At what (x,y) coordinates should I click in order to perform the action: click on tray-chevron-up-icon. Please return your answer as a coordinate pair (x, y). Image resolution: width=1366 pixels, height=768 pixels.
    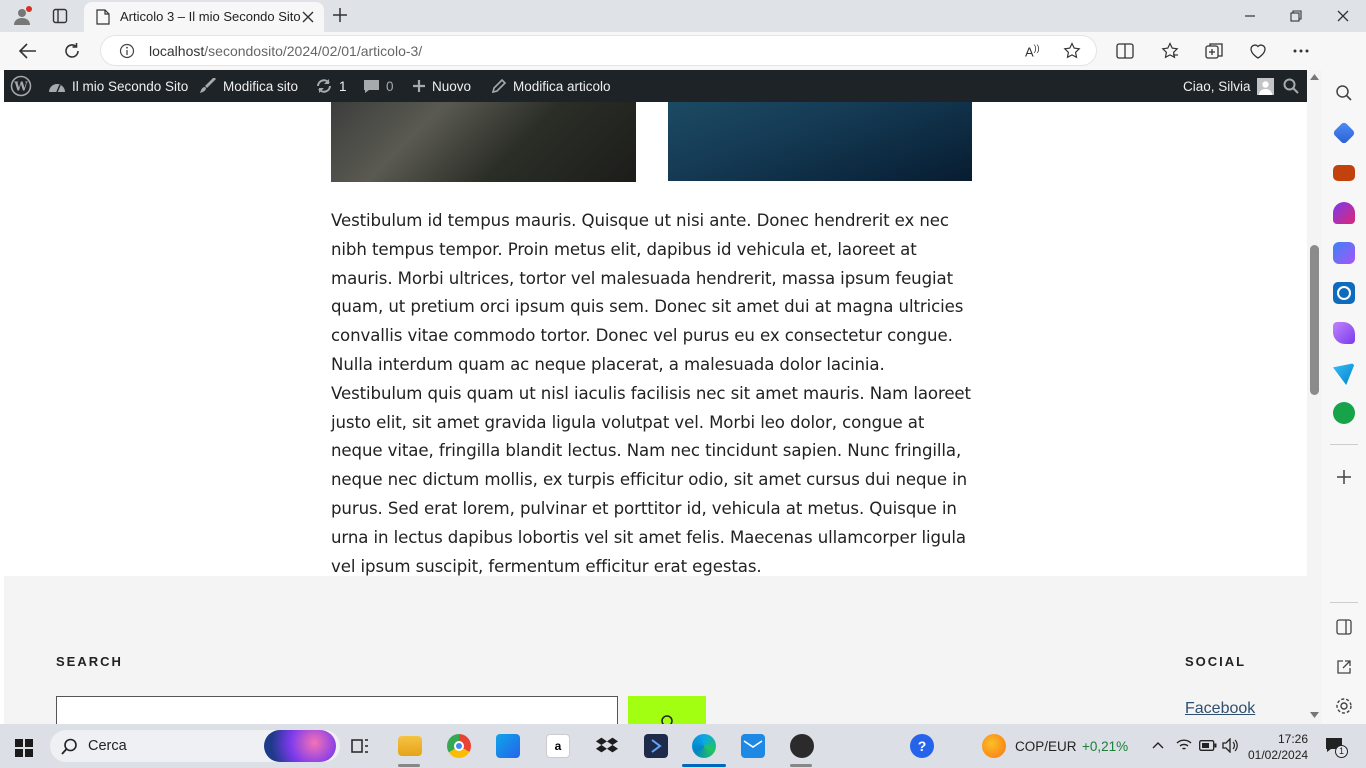
    Looking at the image, I should click on (1158, 745).